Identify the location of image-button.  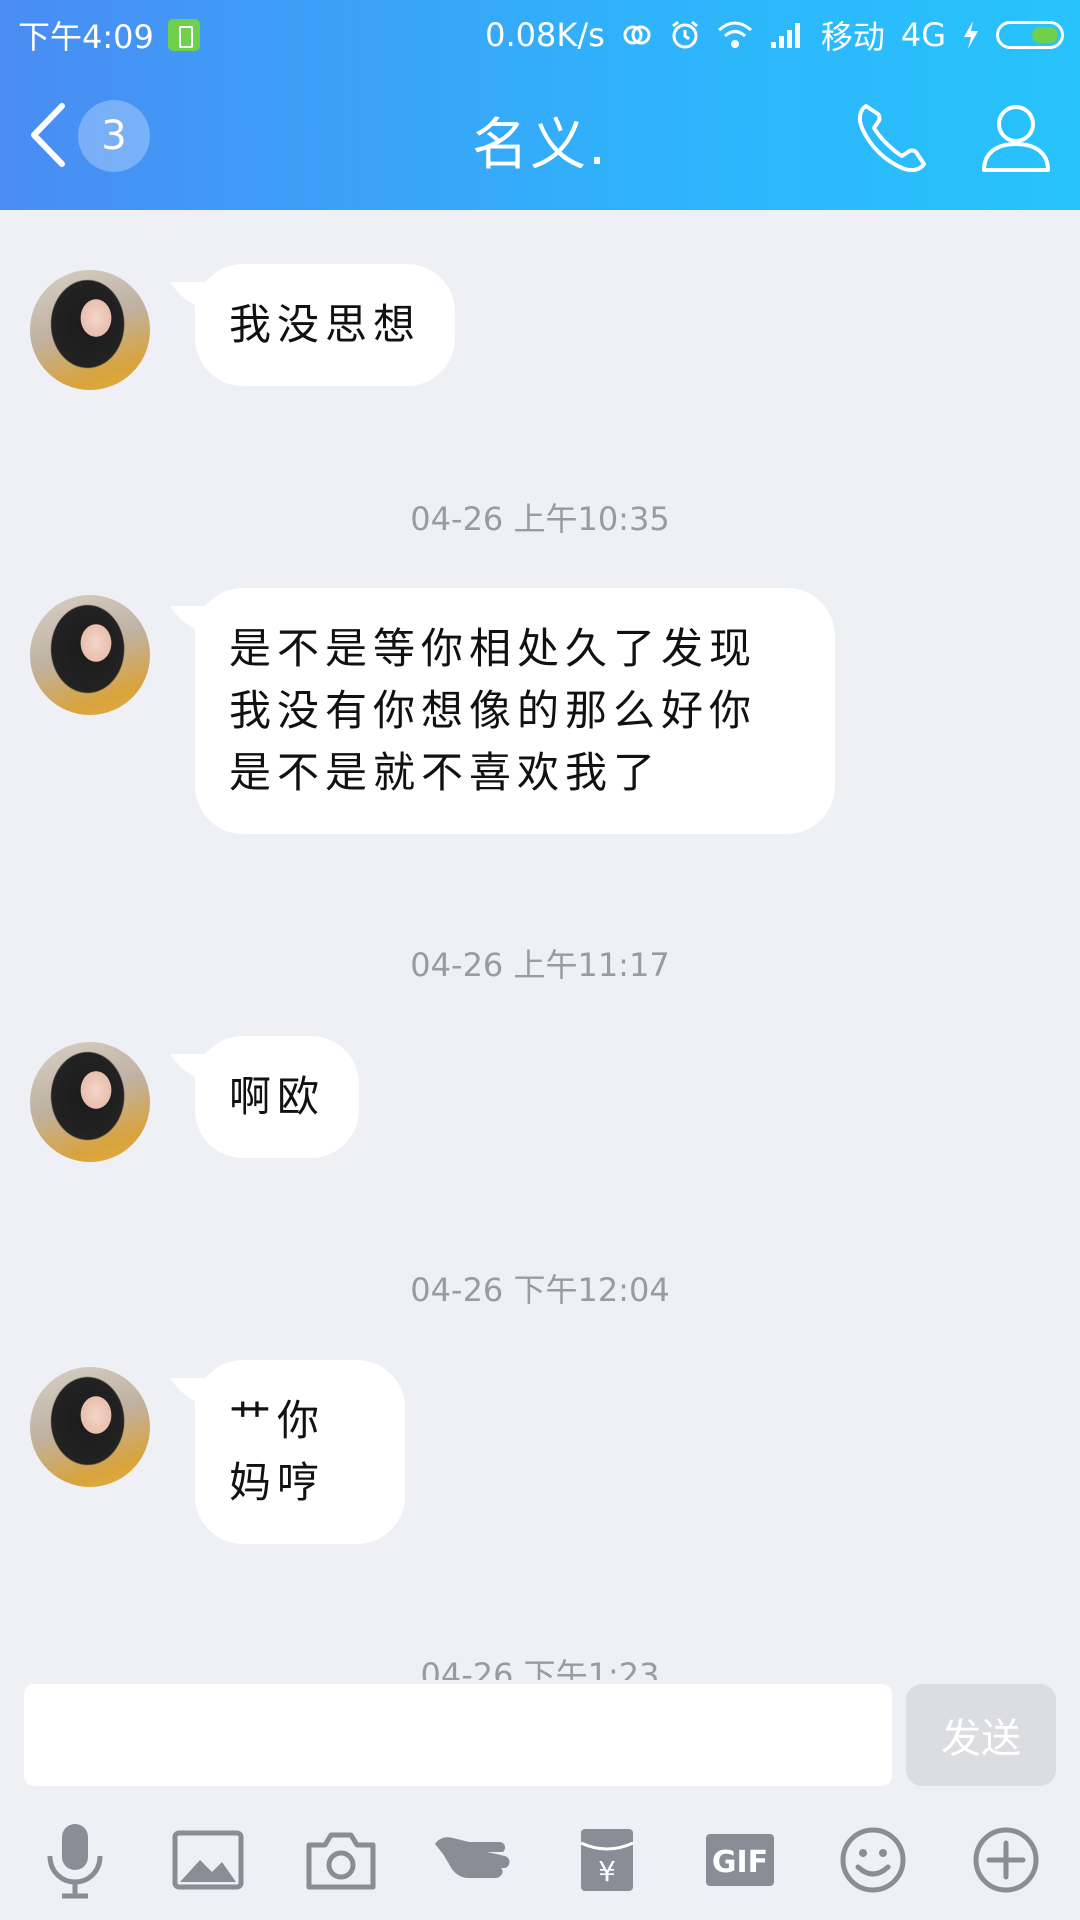
(208, 1860).